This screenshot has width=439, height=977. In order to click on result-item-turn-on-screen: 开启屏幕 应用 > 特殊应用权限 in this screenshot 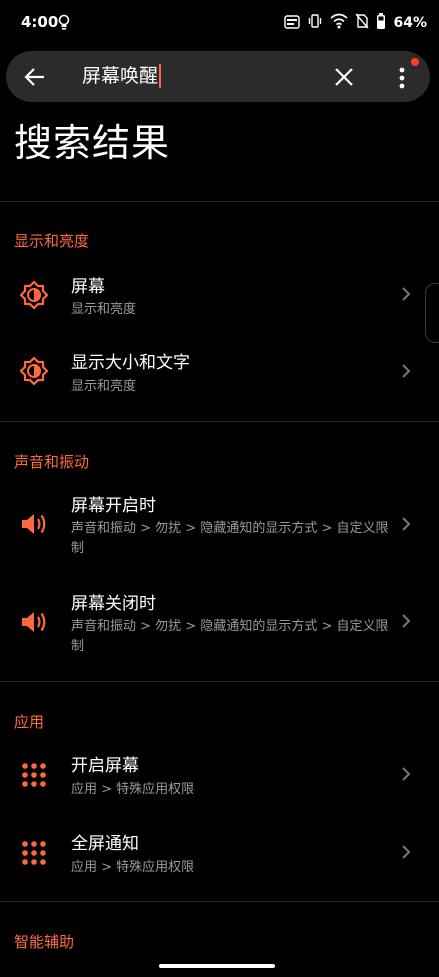, I will do `click(219, 778)`.